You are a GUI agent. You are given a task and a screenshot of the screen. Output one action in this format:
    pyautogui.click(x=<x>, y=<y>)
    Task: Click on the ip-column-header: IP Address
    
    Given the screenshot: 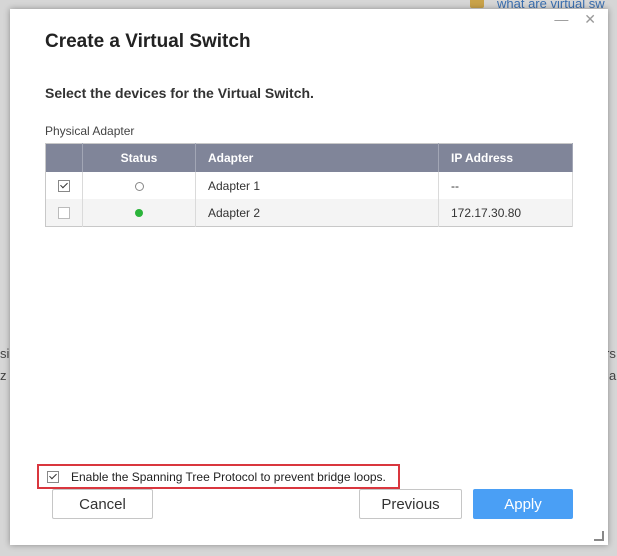 What is the action you would take?
    pyautogui.click(x=505, y=157)
    